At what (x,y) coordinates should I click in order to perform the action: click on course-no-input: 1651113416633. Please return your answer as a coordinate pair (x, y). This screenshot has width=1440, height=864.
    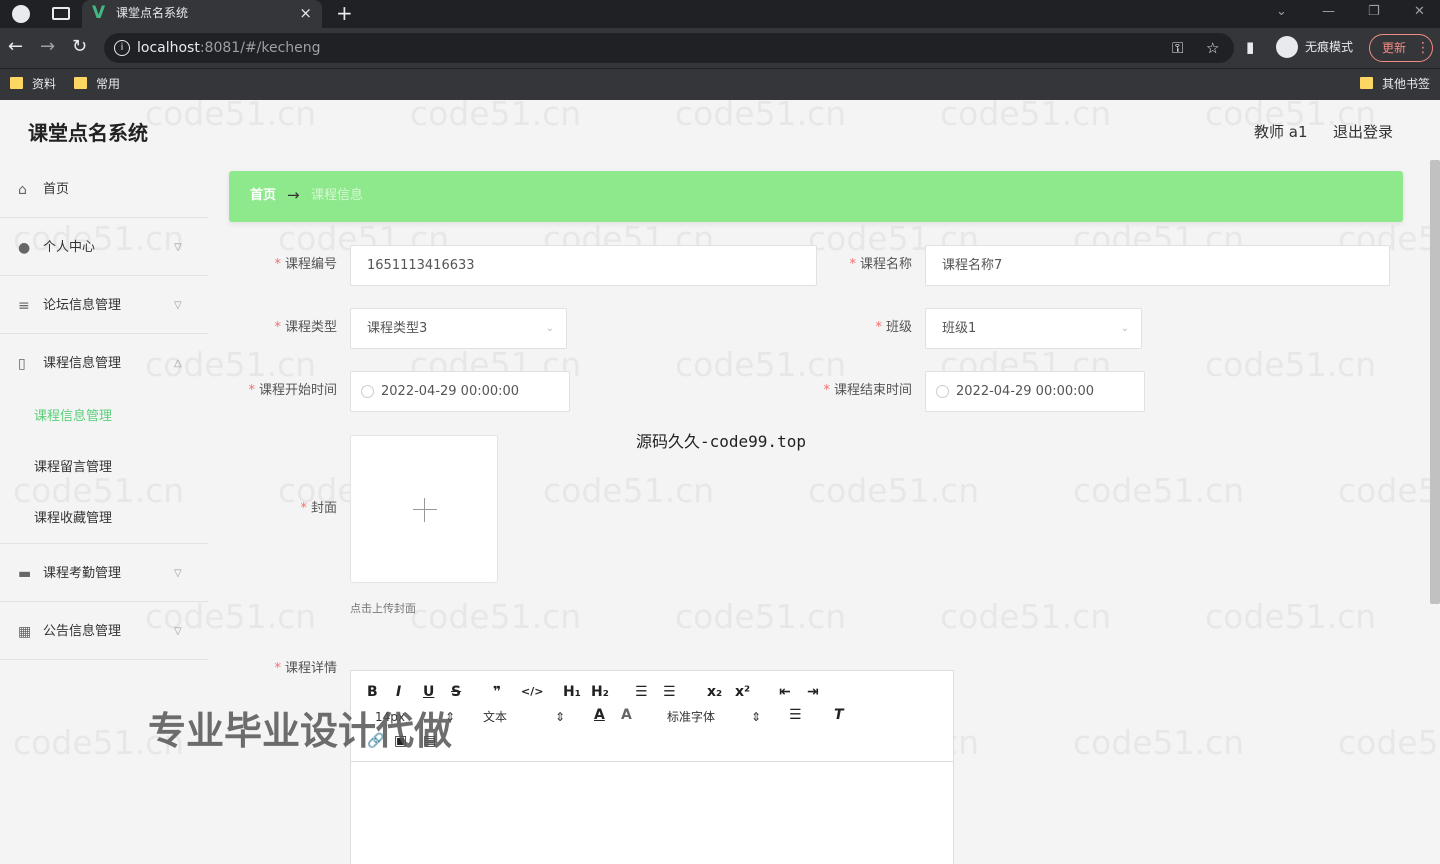
    Looking at the image, I should click on (583, 265).